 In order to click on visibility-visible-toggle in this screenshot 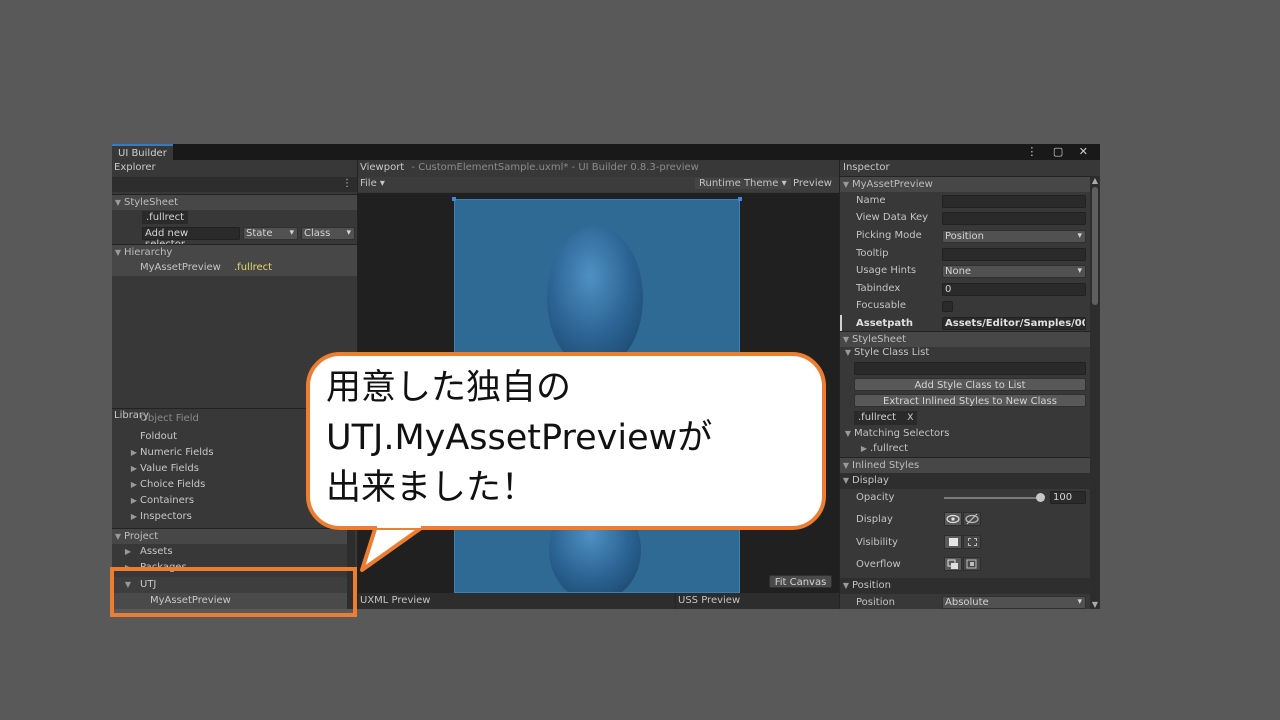, I will do `click(953, 542)`.